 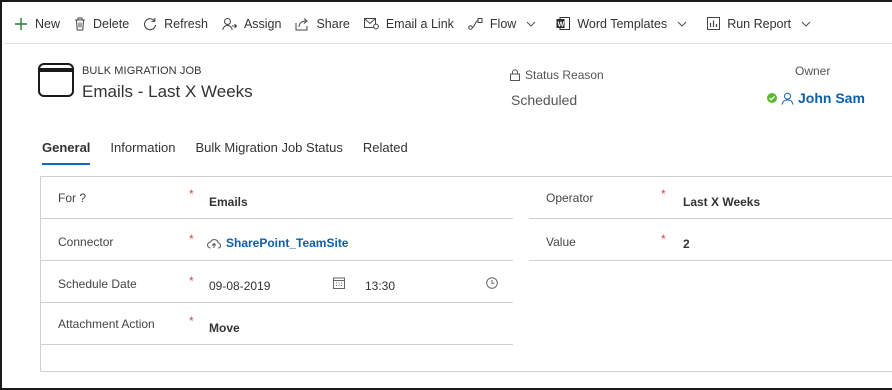 I want to click on record-title: Emails - Last X Weeks, so click(x=167, y=91).